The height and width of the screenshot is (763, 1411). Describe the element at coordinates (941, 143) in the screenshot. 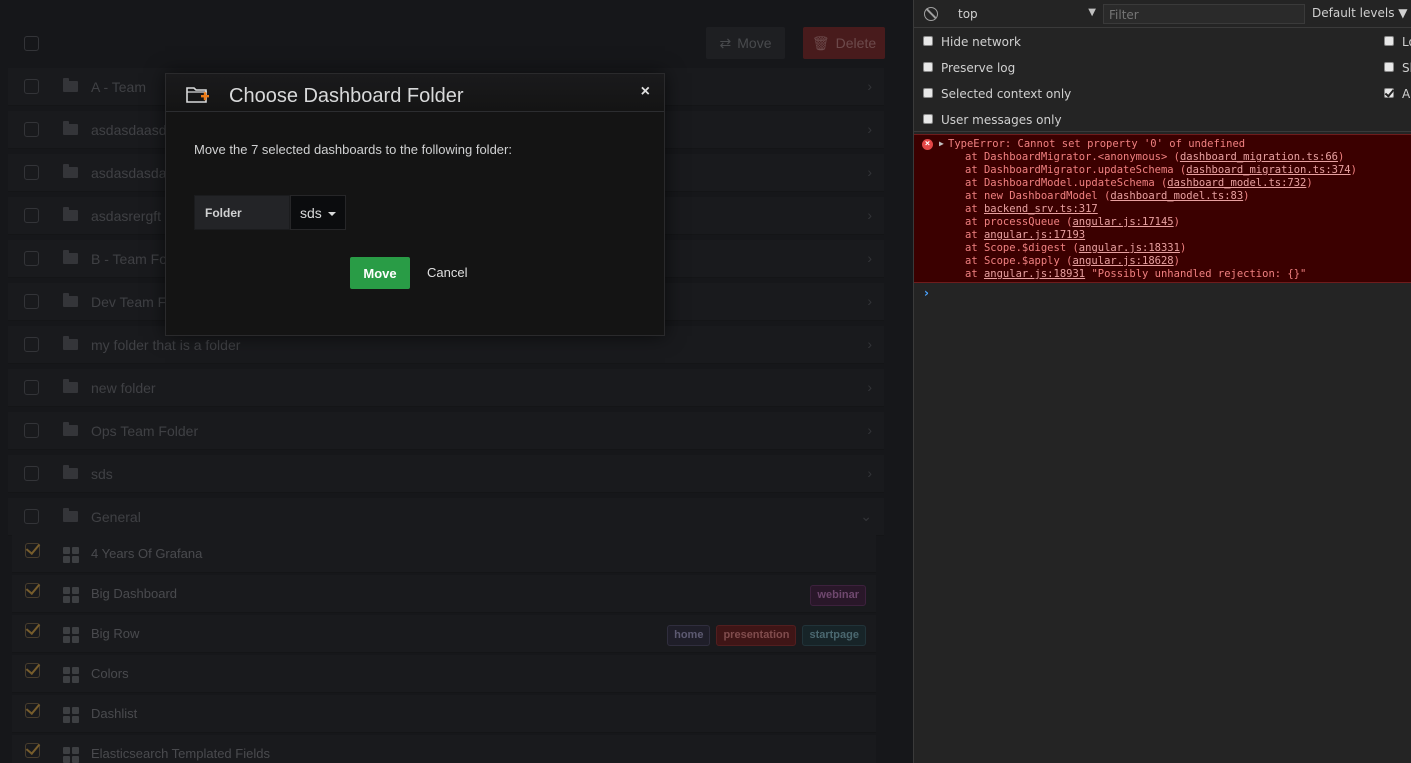

I see `expand-triangle-icon: ▶` at that location.